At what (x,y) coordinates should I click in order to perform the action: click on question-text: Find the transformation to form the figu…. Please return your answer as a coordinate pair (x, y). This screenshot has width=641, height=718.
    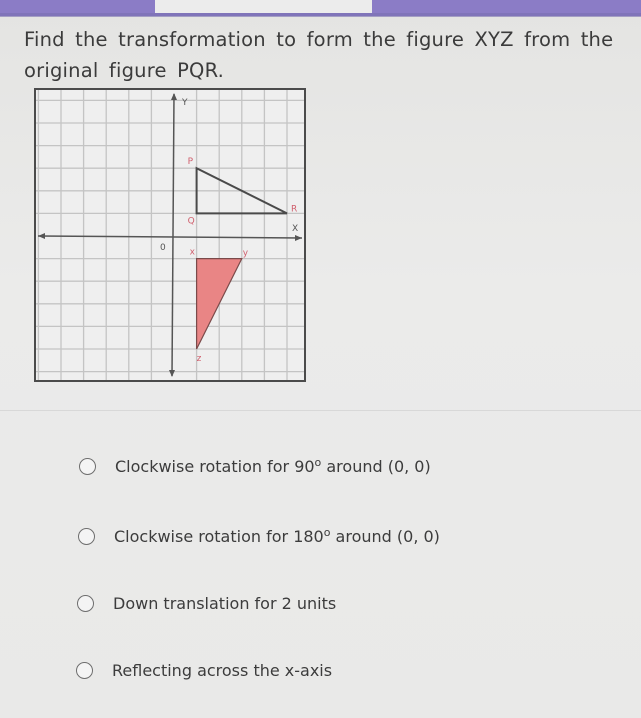
    Looking at the image, I should click on (319, 55).